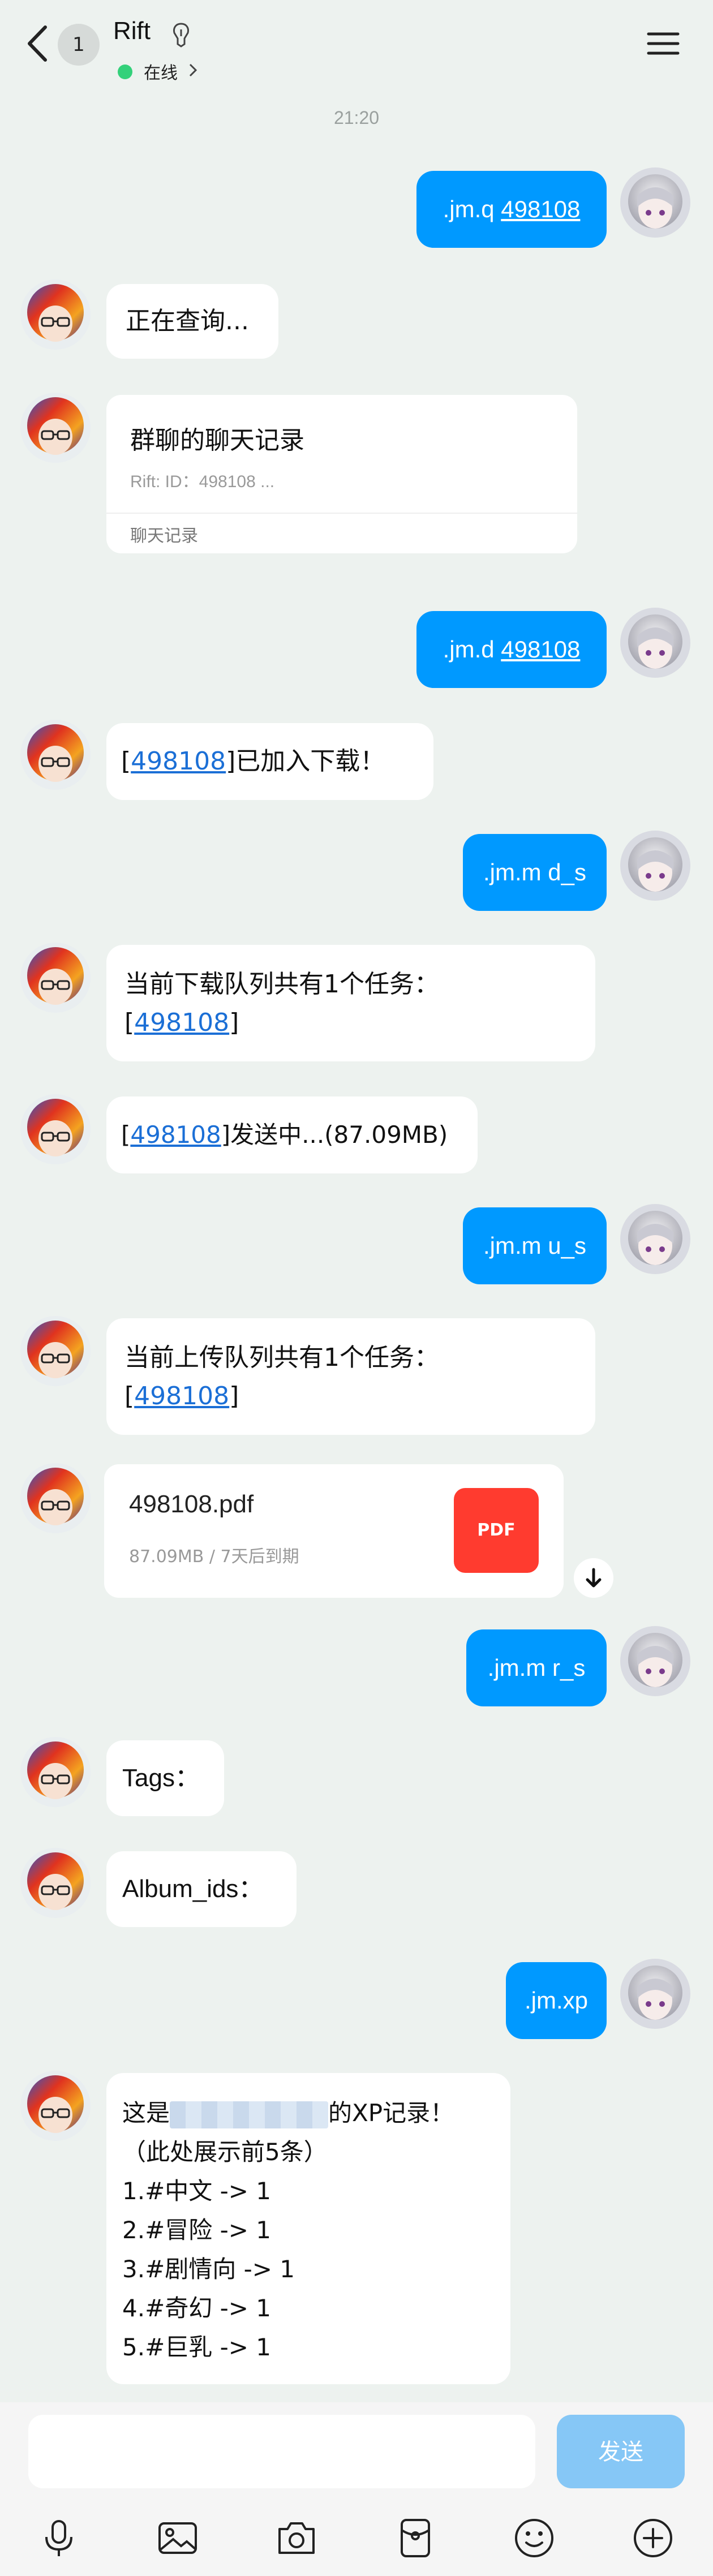  I want to click on xp-record-line: 3.#剧情向 -> 1, so click(208, 2269).